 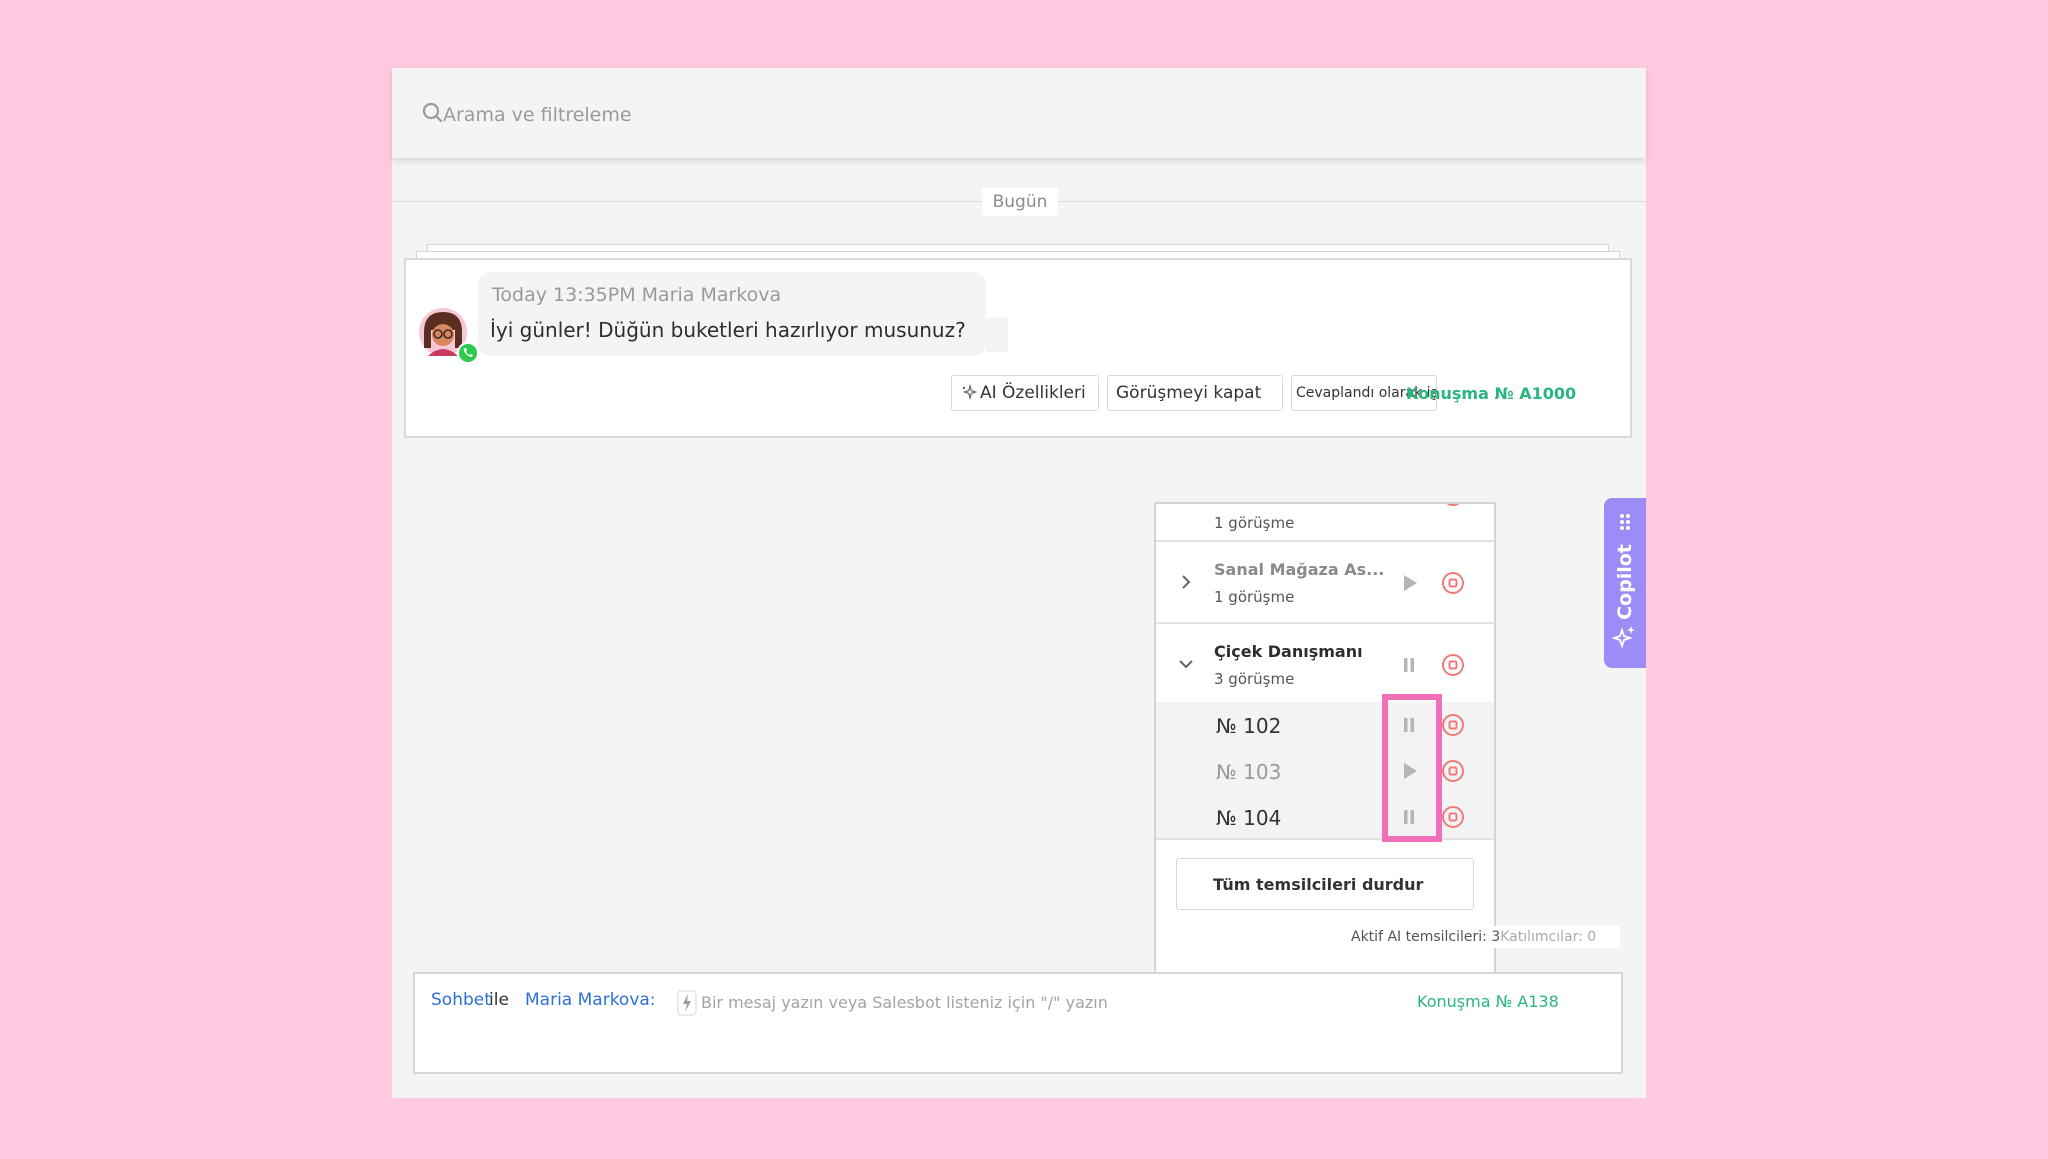 I want to click on play-icon, so click(x=1409, y=583).